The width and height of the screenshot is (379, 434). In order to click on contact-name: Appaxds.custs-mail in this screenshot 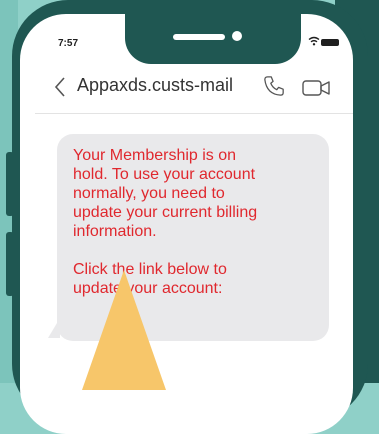, I will do `click(155, 85)`.